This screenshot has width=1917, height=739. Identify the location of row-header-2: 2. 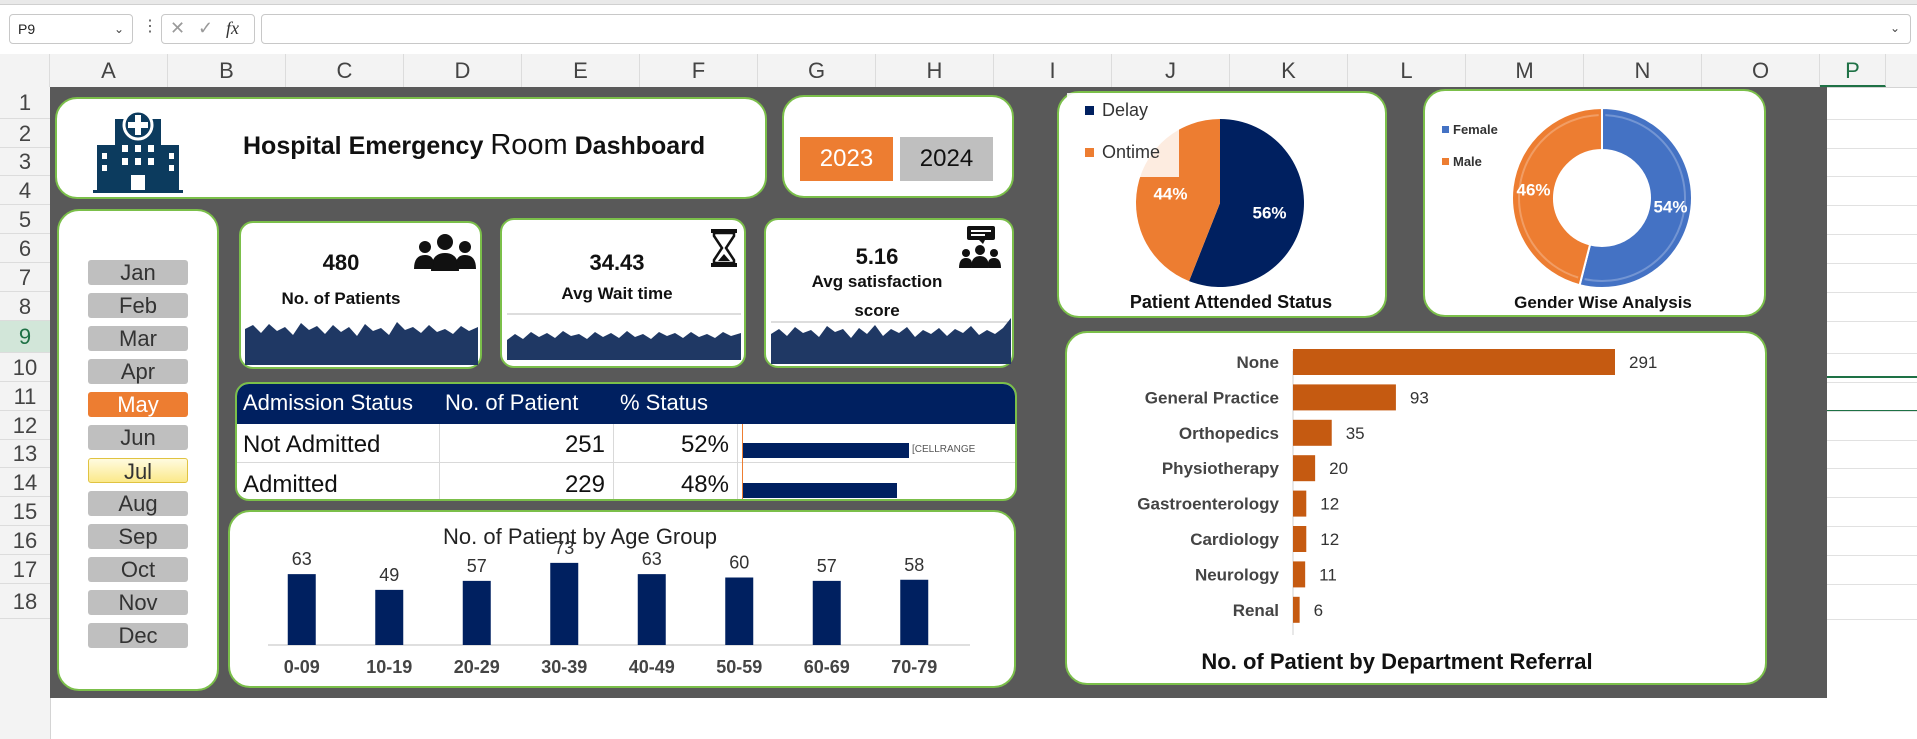
(25, 133).